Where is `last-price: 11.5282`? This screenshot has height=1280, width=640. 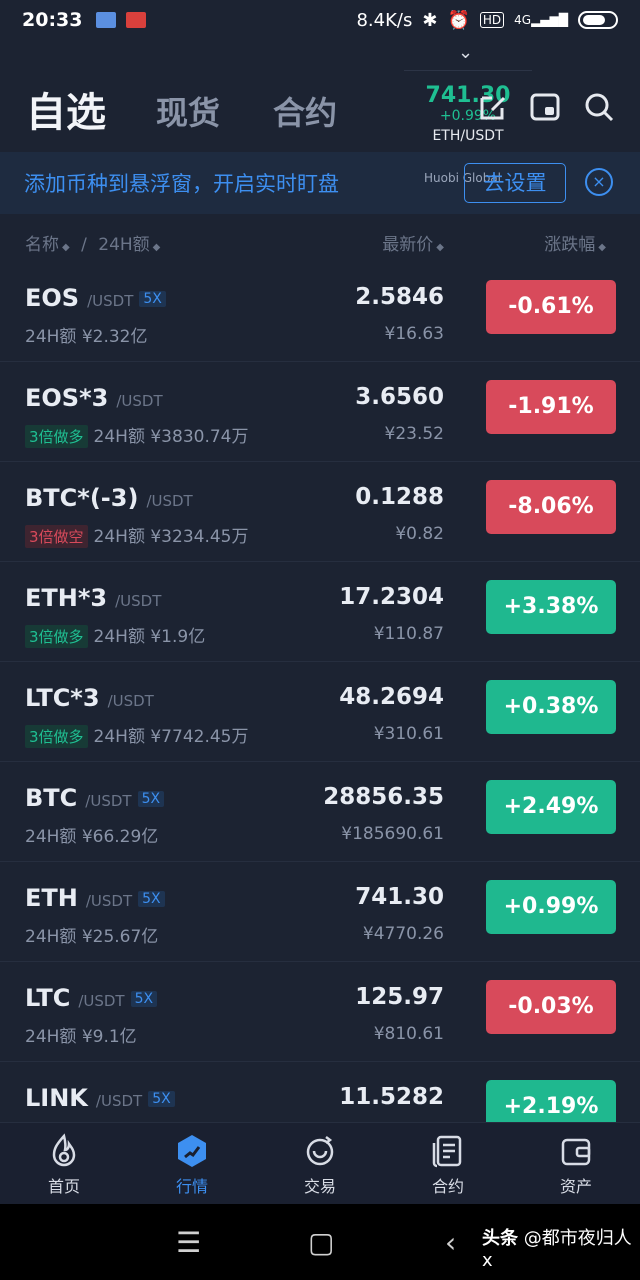 last-price: 11.5282 is located at coordinates (391, 1097).